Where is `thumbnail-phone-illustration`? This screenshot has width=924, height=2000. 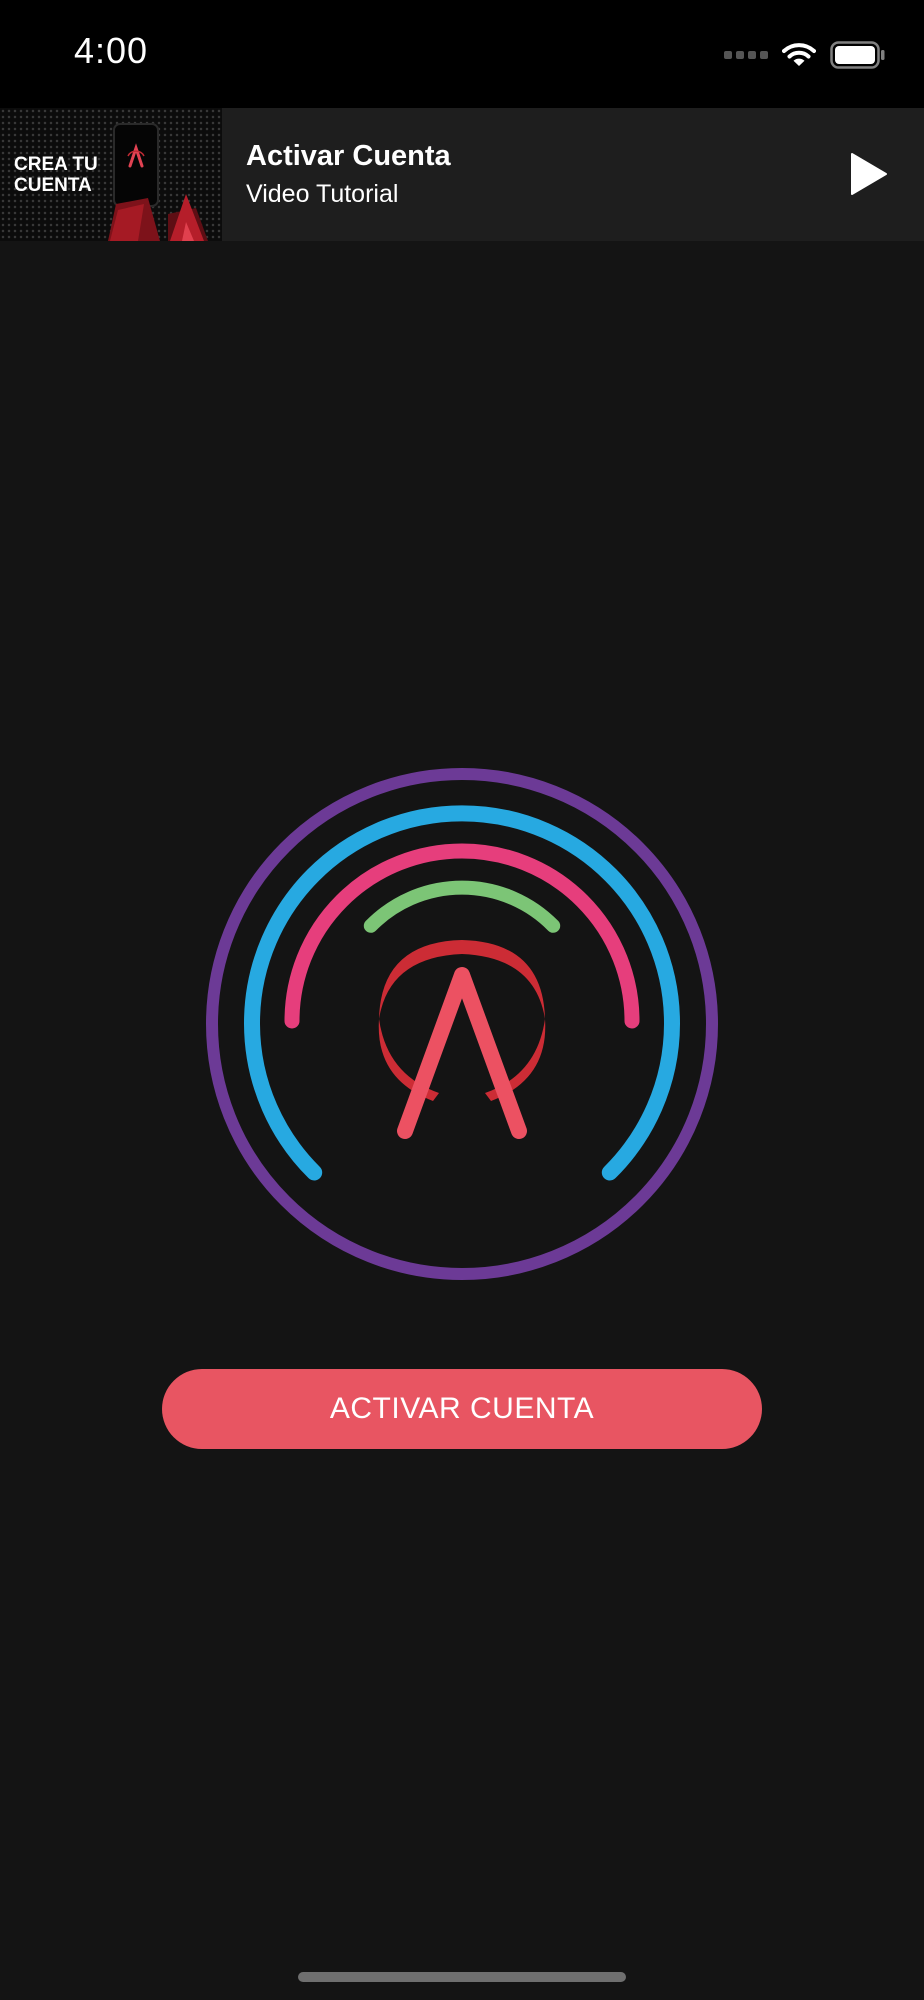
thumbnail-phone-illustration is located at coordinates (158, 182).